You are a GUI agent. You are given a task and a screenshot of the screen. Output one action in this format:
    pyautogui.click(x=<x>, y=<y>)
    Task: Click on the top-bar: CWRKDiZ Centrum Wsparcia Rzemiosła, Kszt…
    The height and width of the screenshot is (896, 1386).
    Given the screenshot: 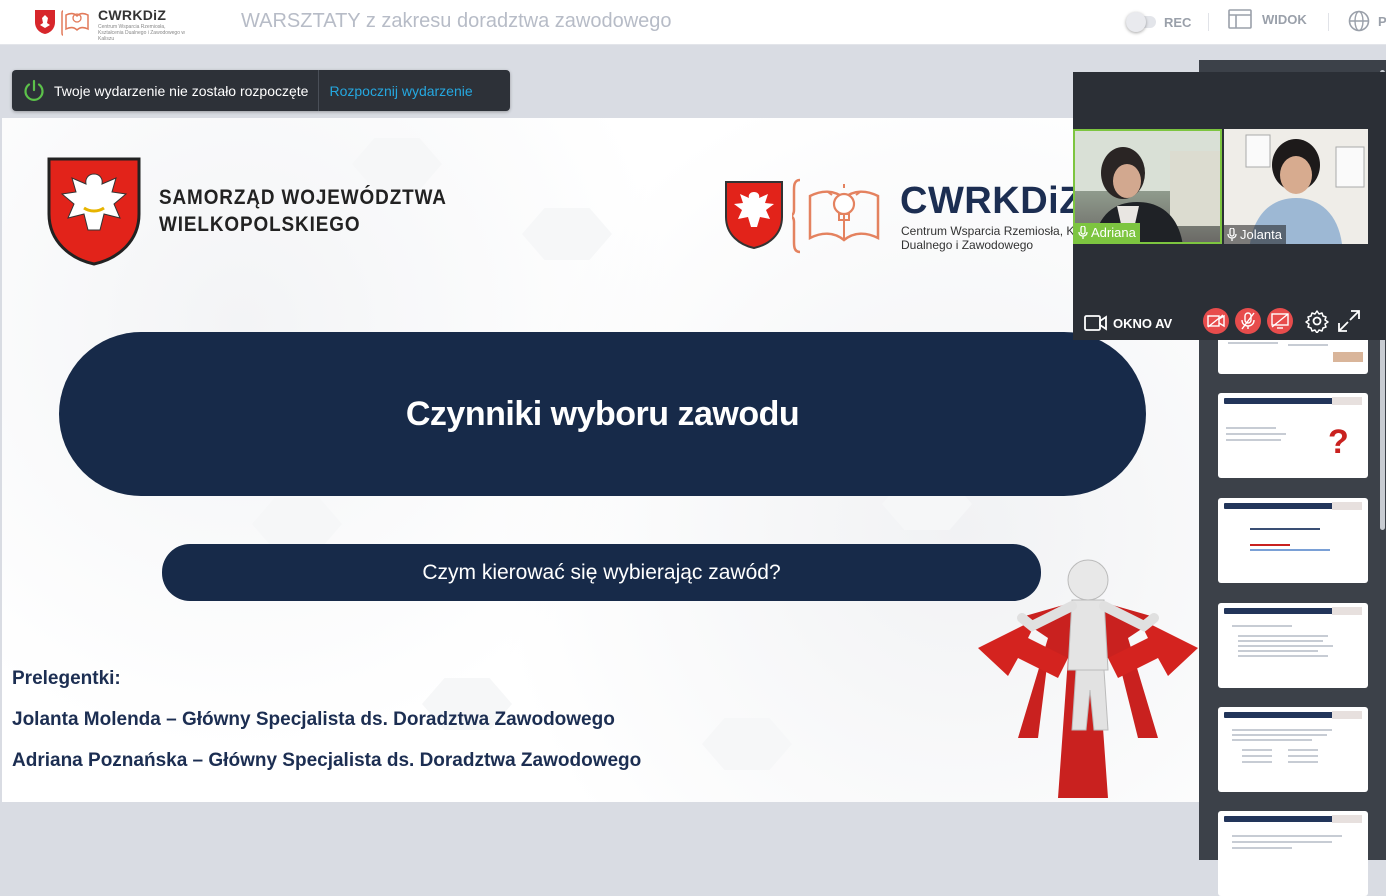 What is the action you would take?
    pyautogui.click(x=693, y=22)
    